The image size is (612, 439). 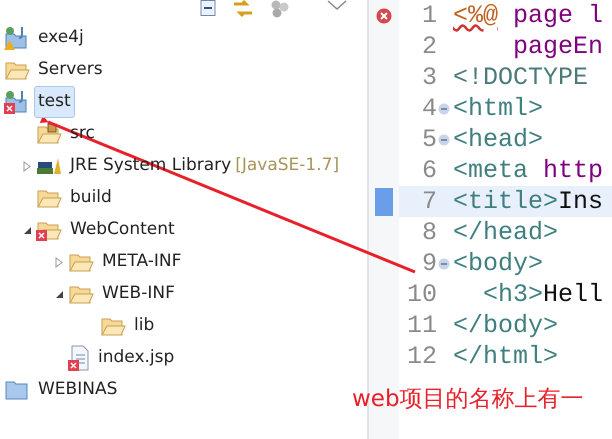 What do you see at coordinates (428, 202) in the screenshot?
I see `line-number: 7` at bounding box center [428, 202].